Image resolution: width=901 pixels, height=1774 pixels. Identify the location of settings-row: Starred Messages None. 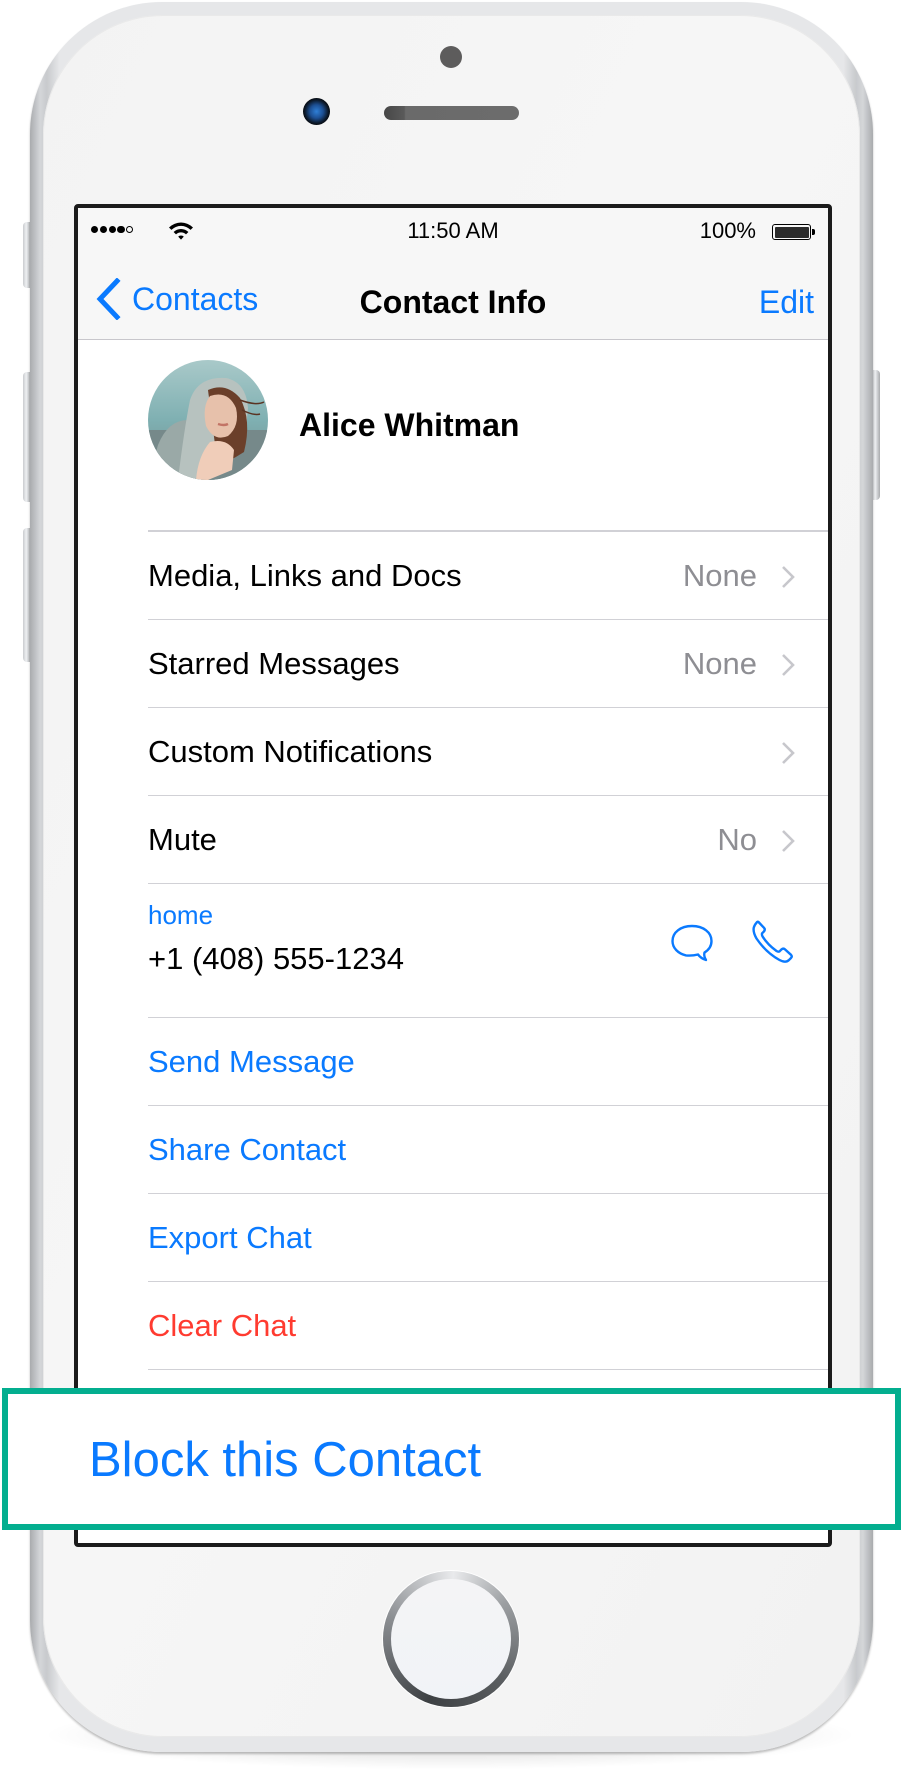
(453, 664).